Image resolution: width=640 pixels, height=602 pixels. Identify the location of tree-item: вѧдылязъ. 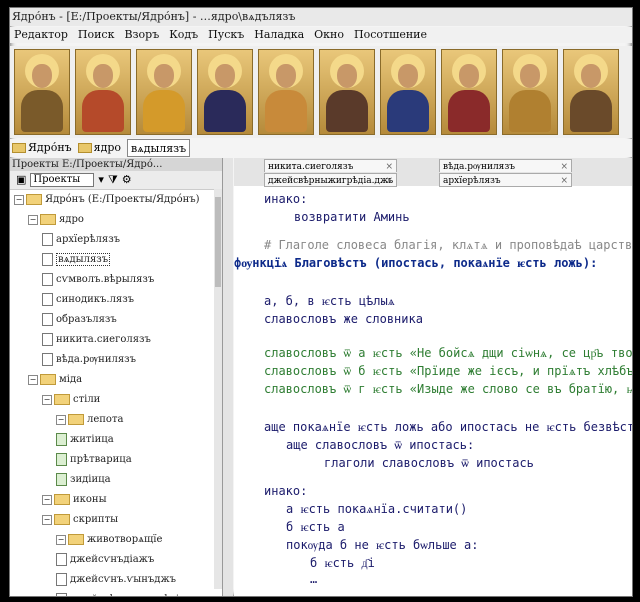
(116, 260).